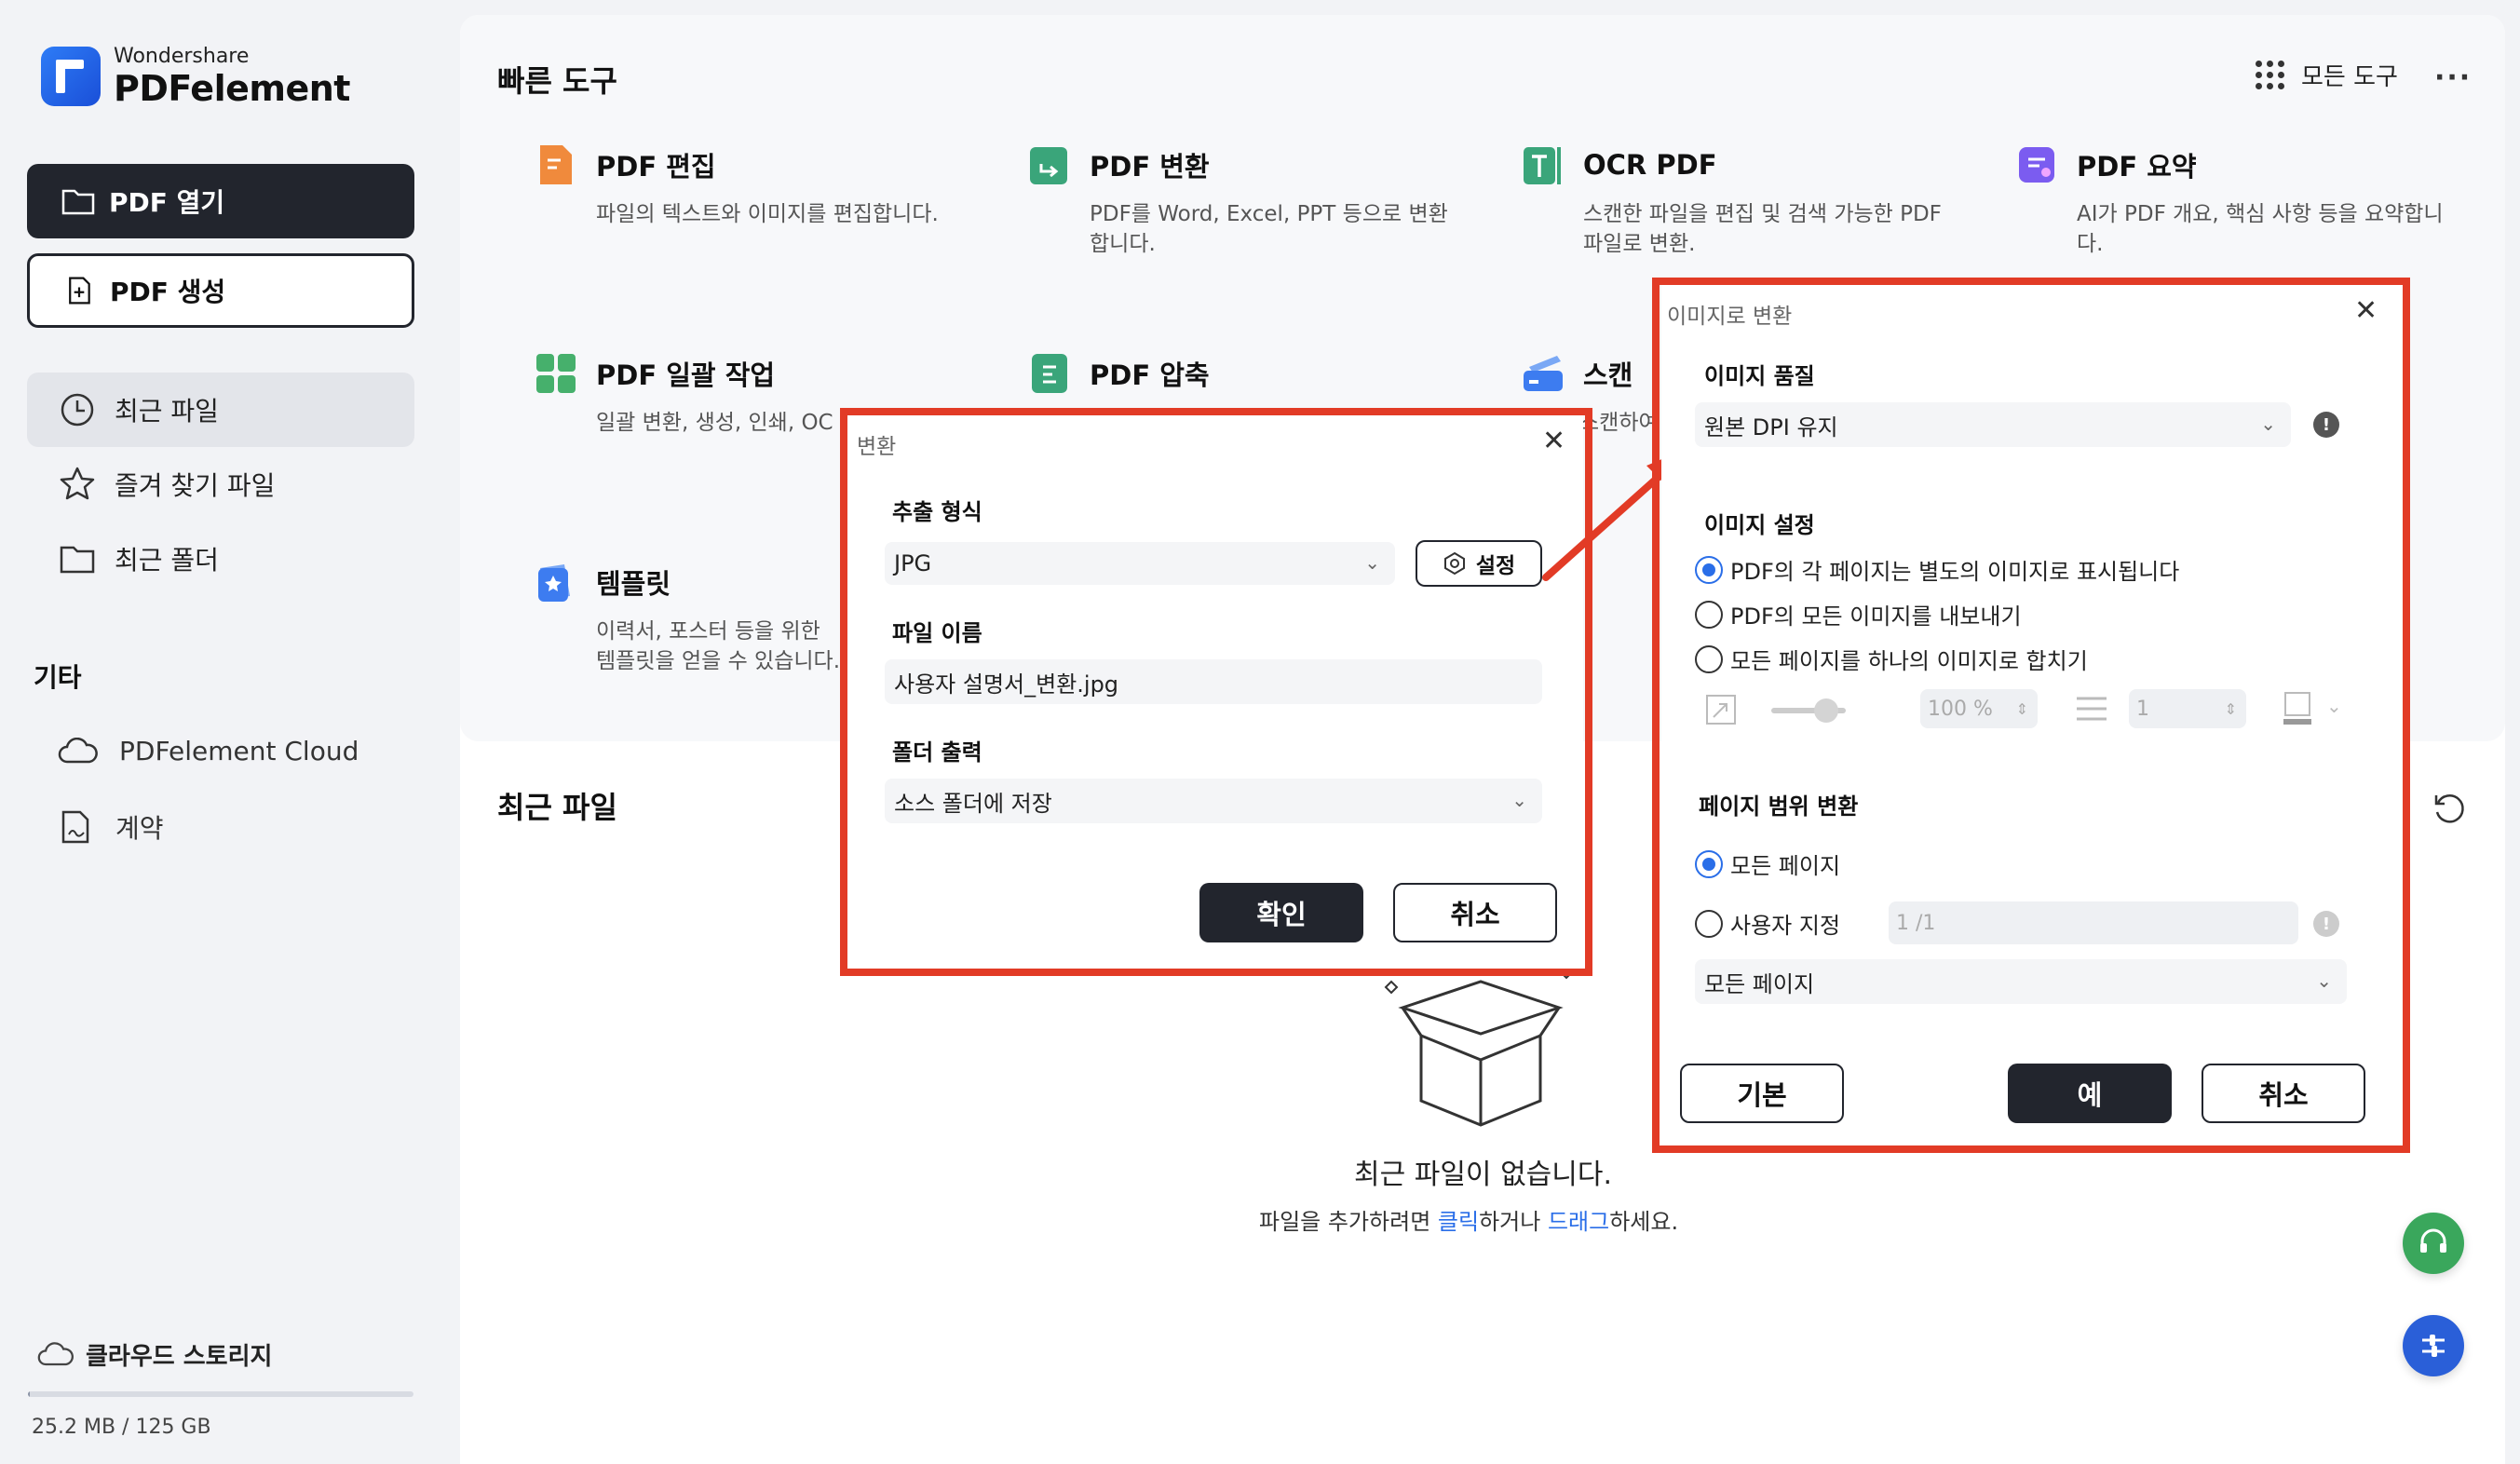 This screenshot has width=2520, height=1464. What do you see at coordinates (2230, 708) in the screenshot?
I see `stepper-icon: ⇕` at bounding box center [2230, 708].